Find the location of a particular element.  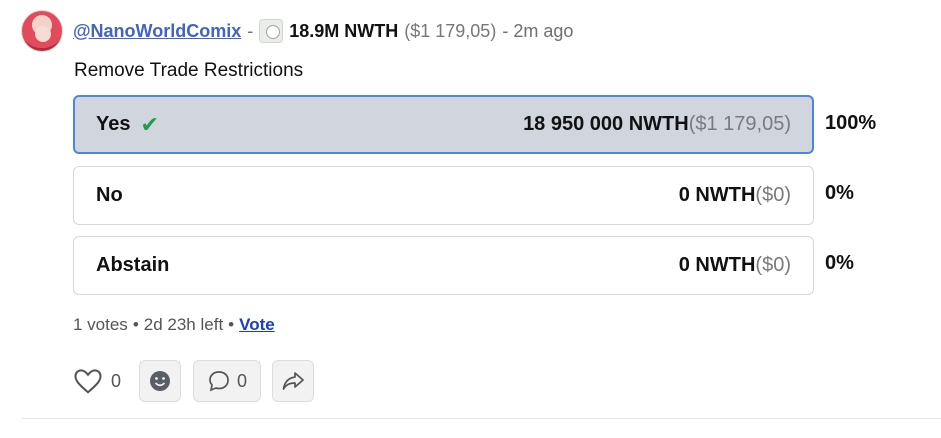

comment-count: 0 is located at coordinates (241, 380).